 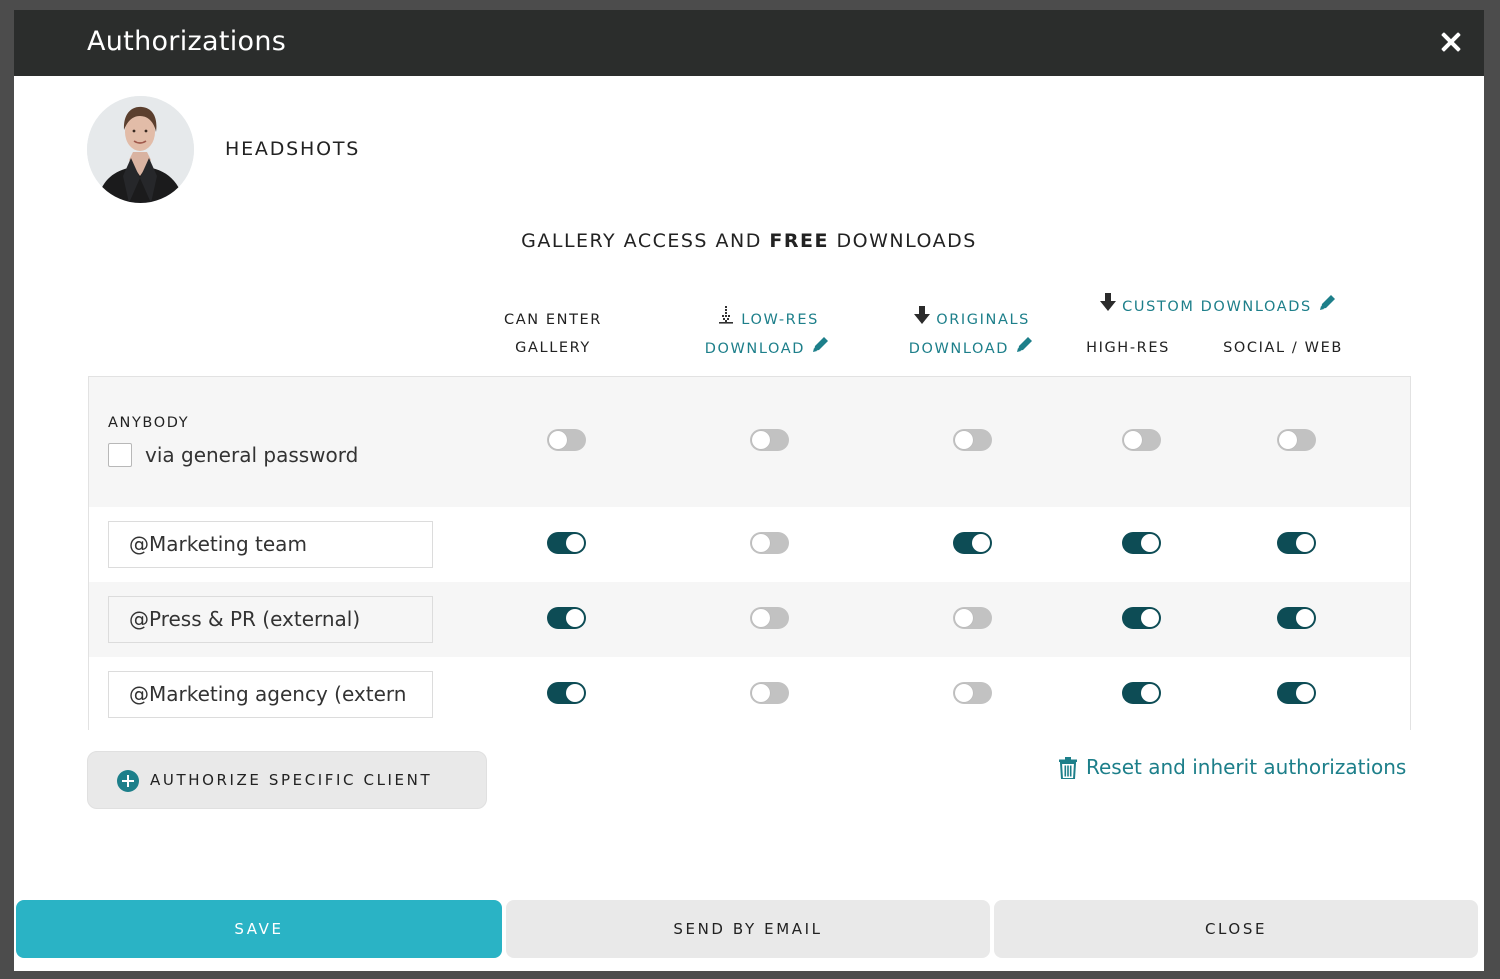 I want to click on section-title-prefix: GALLERY ACCESS AND, so click(x=645, y=241).